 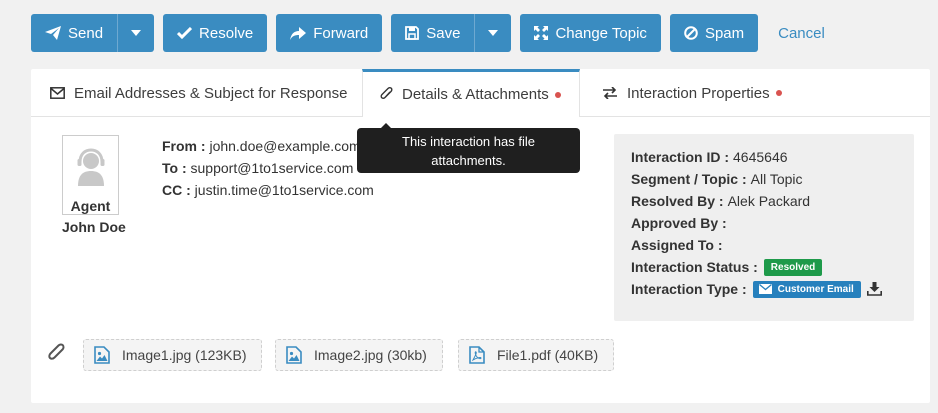 What do you see at coordinates (772, 245) in the screenshot?
I see `assigned-to-row: Assigned To :` at bounding box center [772, 245].